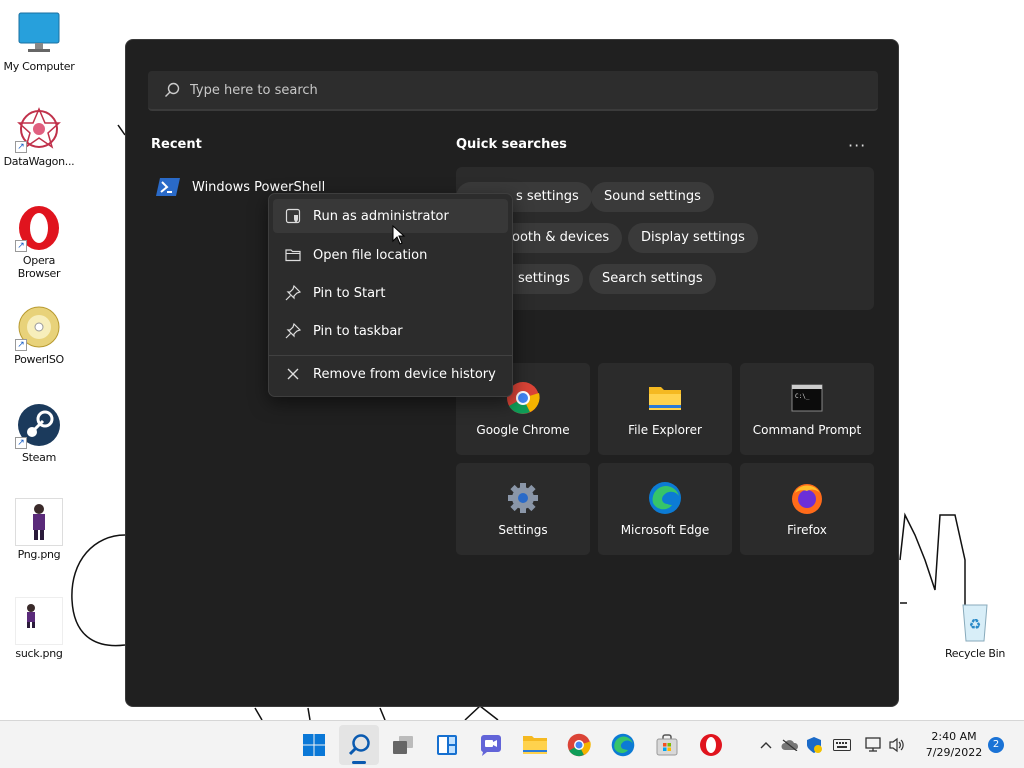 This screenshot has height=768, width=1024. I want to click on desktop-icon-poweriso: ↗ PowerISO, so click(39, 334).